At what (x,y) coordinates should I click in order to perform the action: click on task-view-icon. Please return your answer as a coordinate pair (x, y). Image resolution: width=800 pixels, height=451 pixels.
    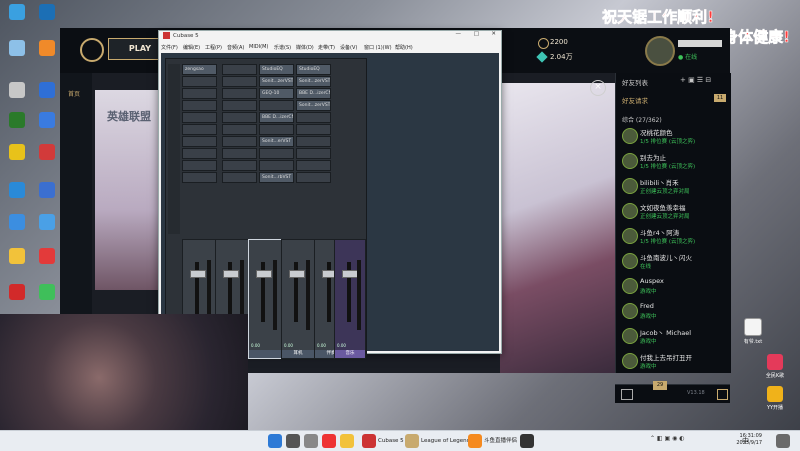
    Looking at the image, I should click on (311, 441).